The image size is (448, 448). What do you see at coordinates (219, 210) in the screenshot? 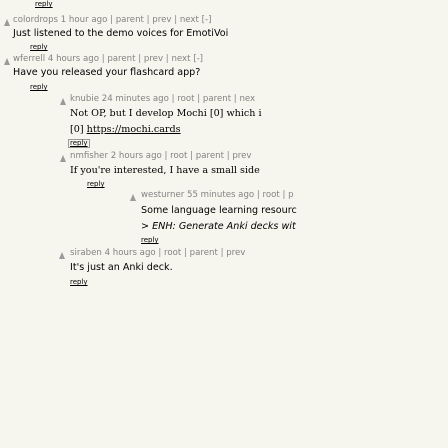
I see `comment-text: Some language learning resourc` at bounding box center [219, 210].